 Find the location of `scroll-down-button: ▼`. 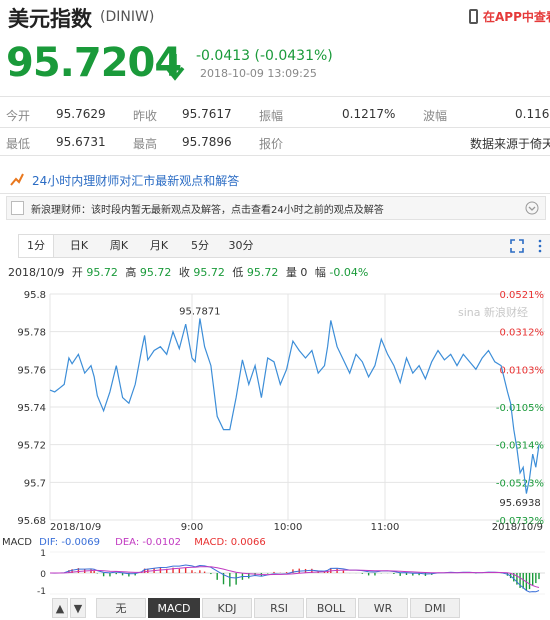

scroll-down-button: ▼ is located at coordinates (78, 608).